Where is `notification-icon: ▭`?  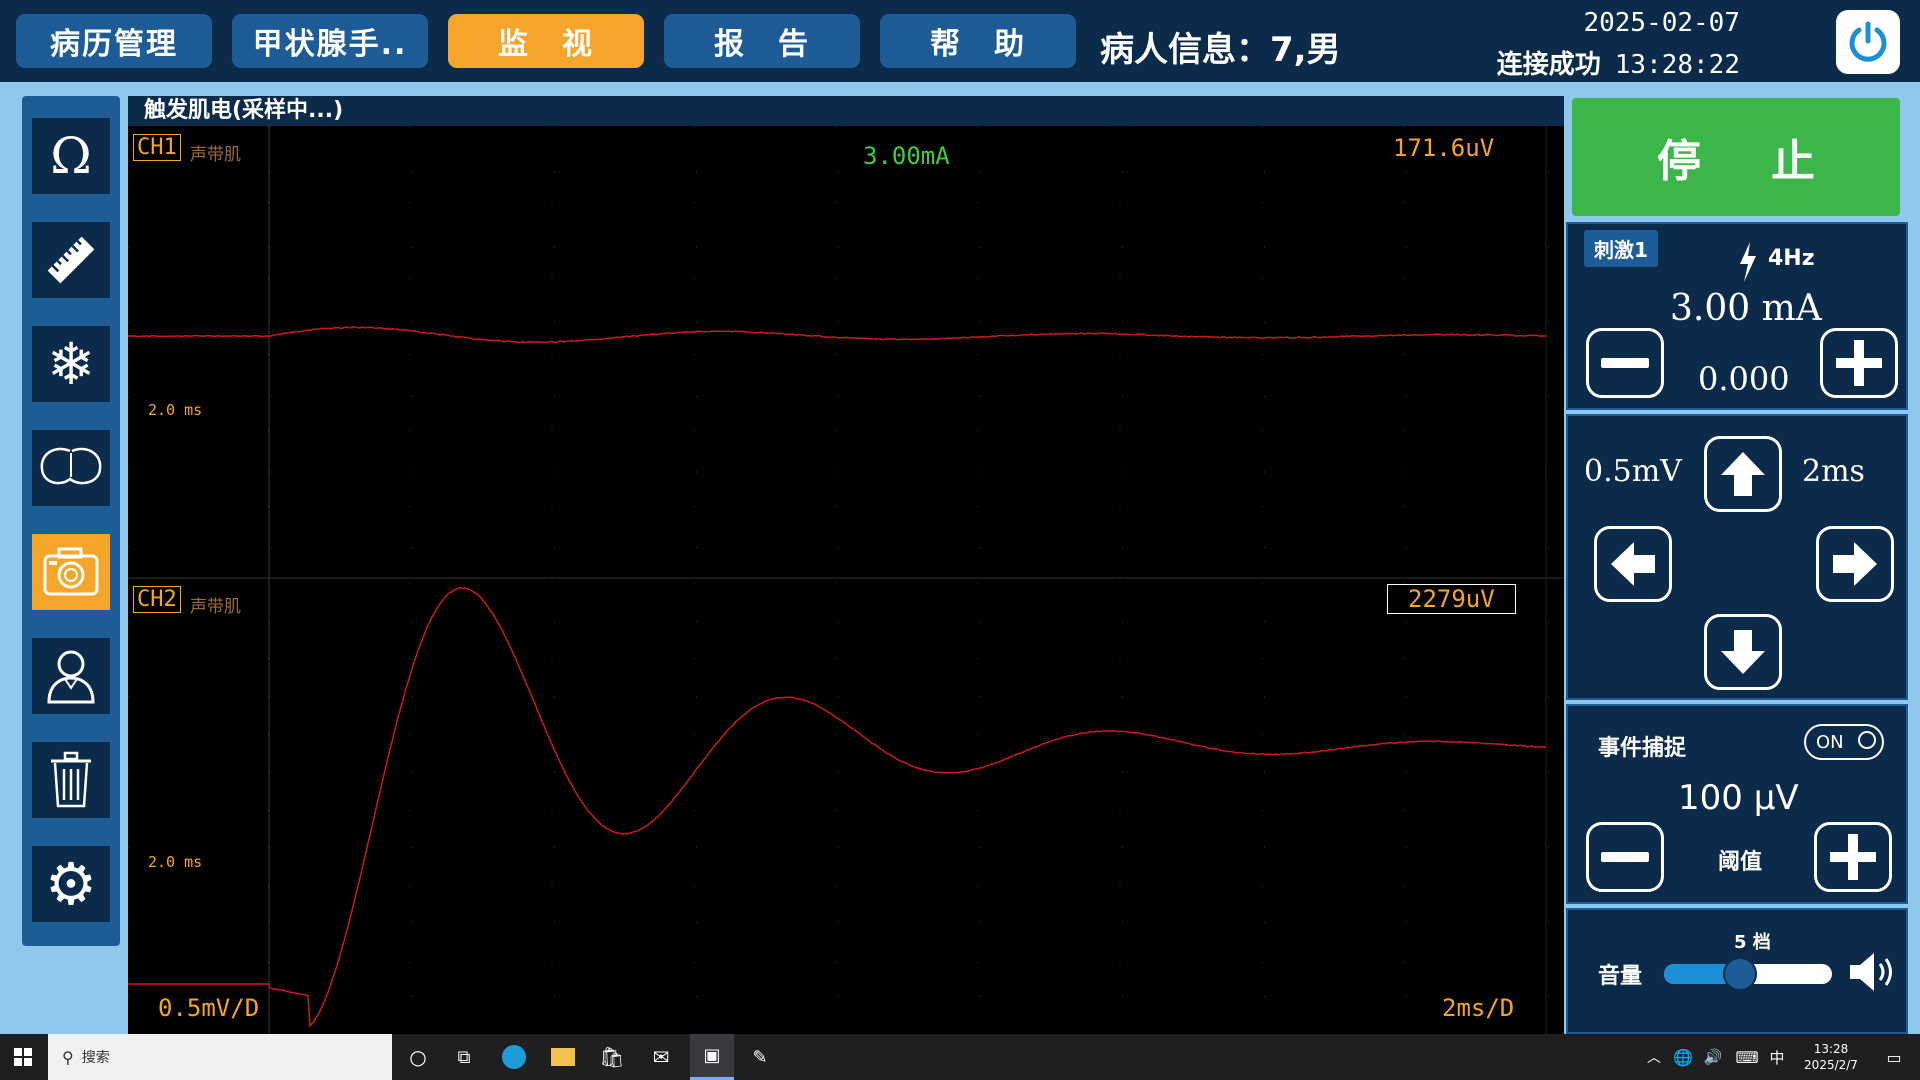 notification-icon: ▭ is located at coordinates (1893, 1057).